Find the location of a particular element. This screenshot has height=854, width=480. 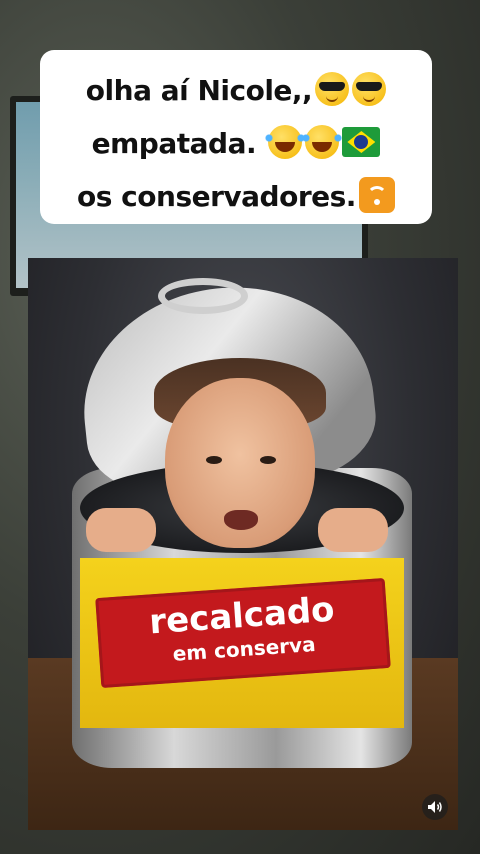

person-hand-left is located at coordinates (121, 530).